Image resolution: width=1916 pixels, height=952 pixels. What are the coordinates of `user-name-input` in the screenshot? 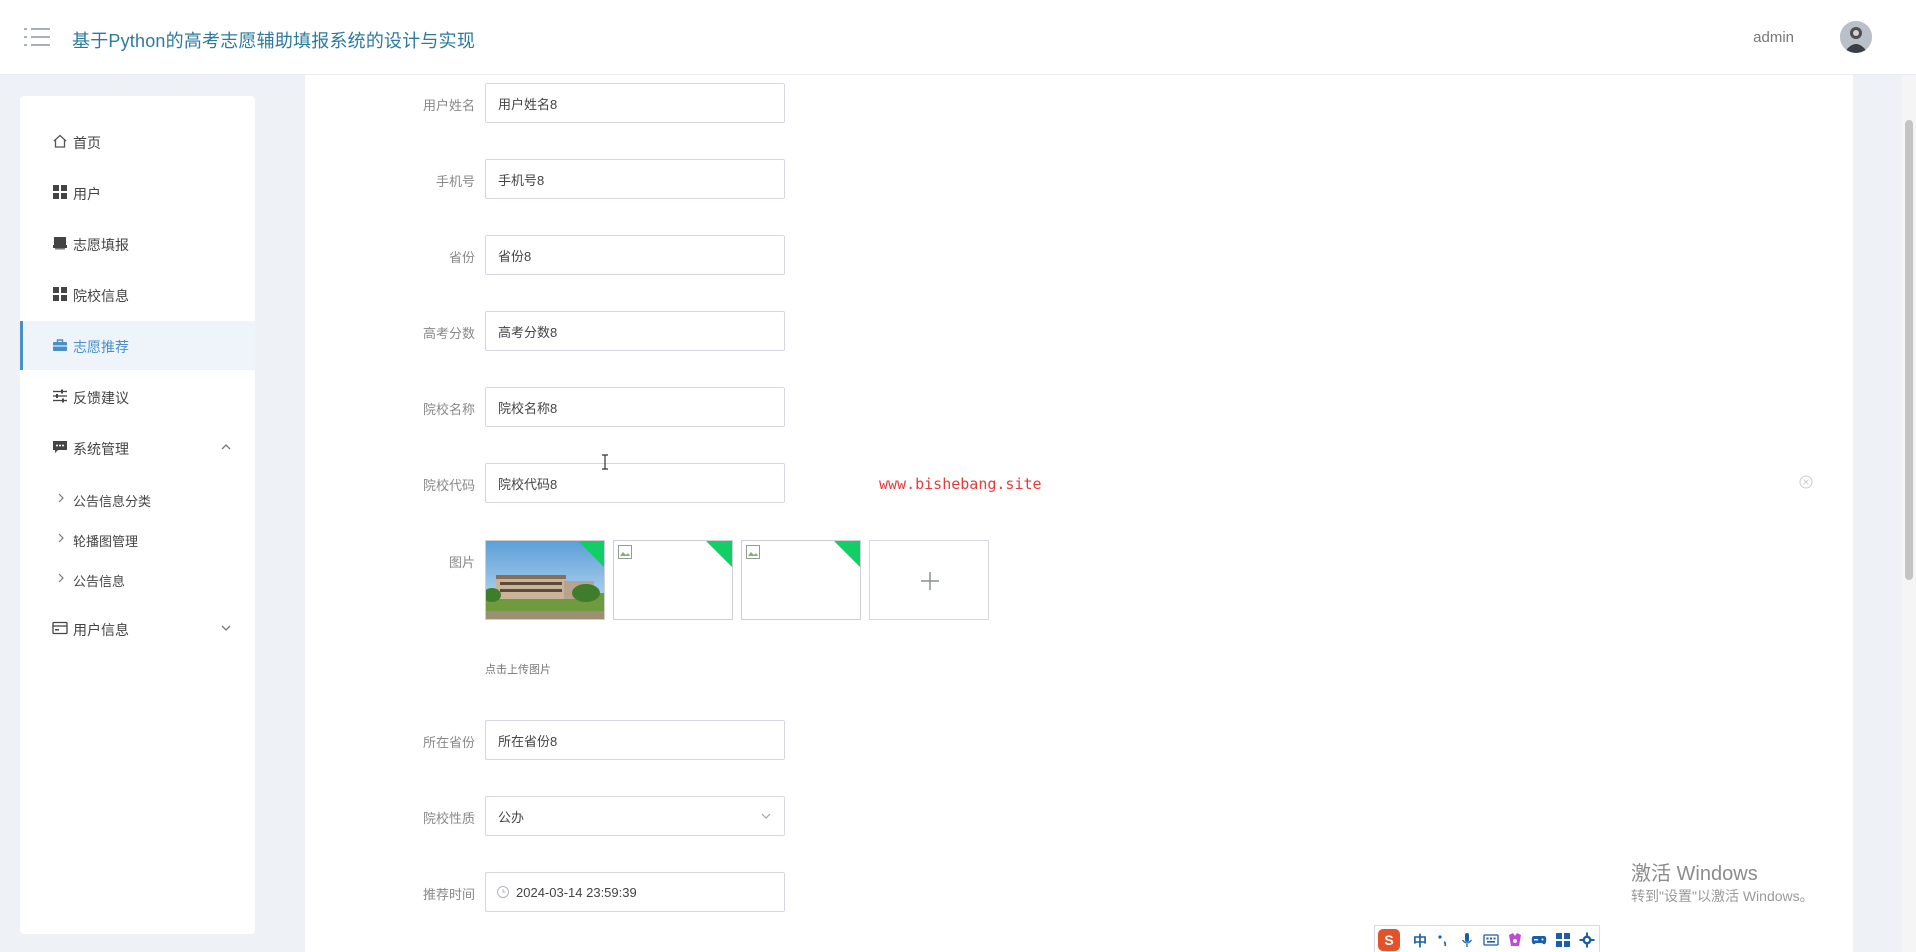 It's located at (635, 103).